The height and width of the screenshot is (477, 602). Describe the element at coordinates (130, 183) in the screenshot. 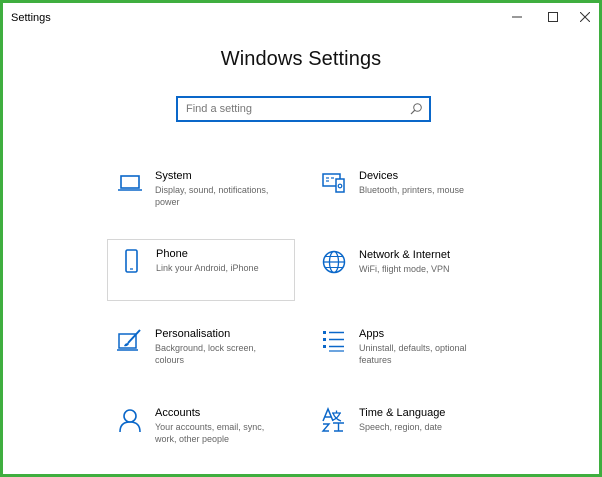

I see `laptop-icon` at that location.